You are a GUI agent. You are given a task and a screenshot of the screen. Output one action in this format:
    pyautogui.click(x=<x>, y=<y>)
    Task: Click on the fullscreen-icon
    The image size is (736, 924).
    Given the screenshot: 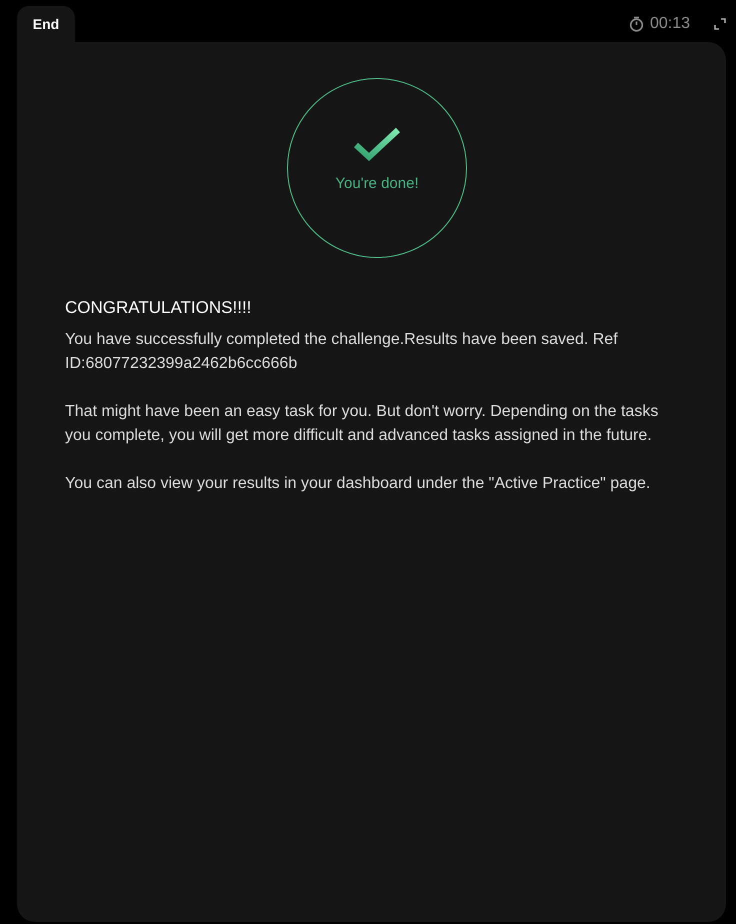 What is the action you would take?
    pyautogui.click(x=720, y=24)
    